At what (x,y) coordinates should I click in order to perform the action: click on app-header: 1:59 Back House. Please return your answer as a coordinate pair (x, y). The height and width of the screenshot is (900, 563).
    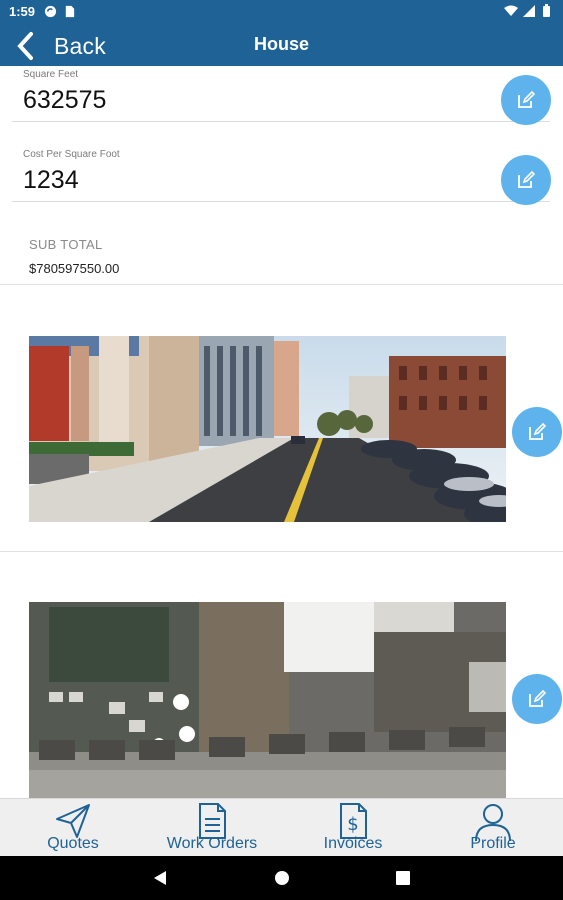
    Looking at the image, I should click on (281, 33).